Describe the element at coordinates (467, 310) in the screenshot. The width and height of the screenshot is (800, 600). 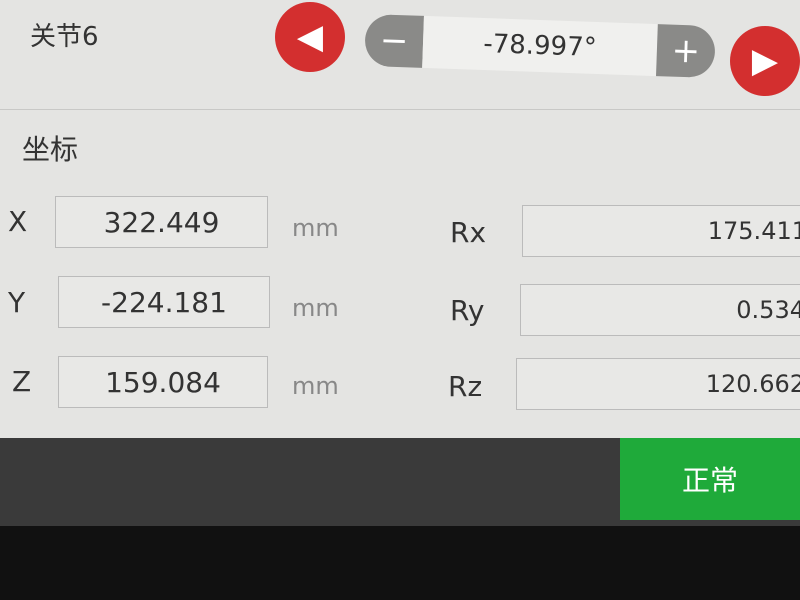
I see `axis-label-ry: Ry` at that location.